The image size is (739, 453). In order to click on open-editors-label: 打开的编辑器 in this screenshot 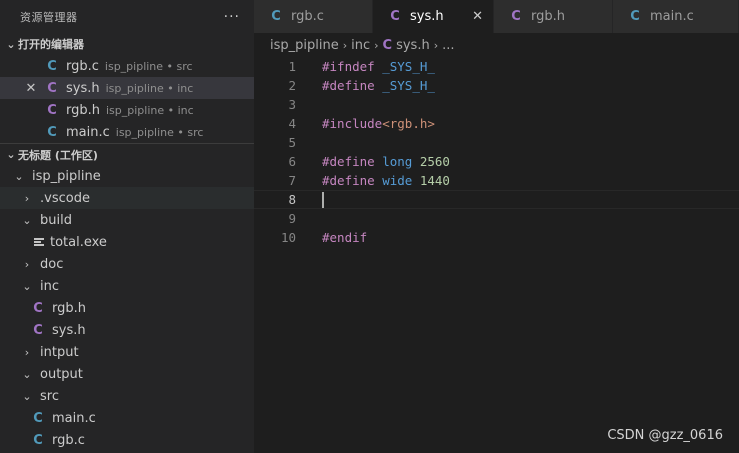, I will do `click(51, 44)`.